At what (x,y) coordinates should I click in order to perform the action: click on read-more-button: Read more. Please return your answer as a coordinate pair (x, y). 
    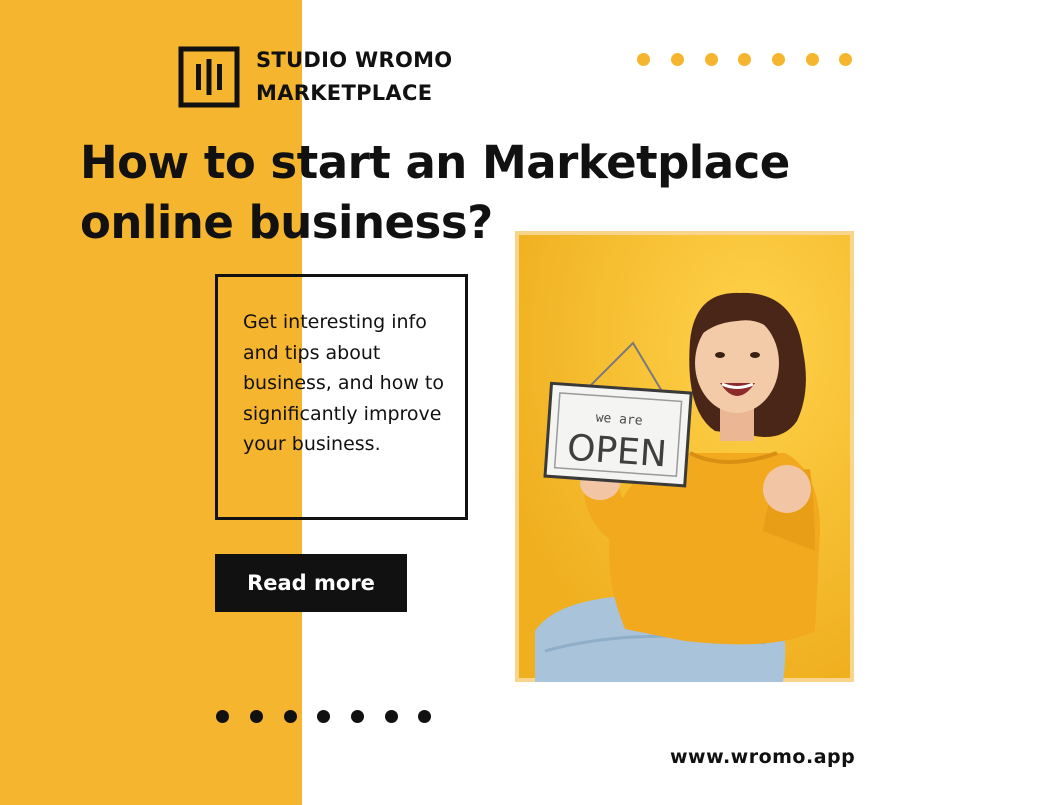
    Looking at the image, I should click on (311, 583).